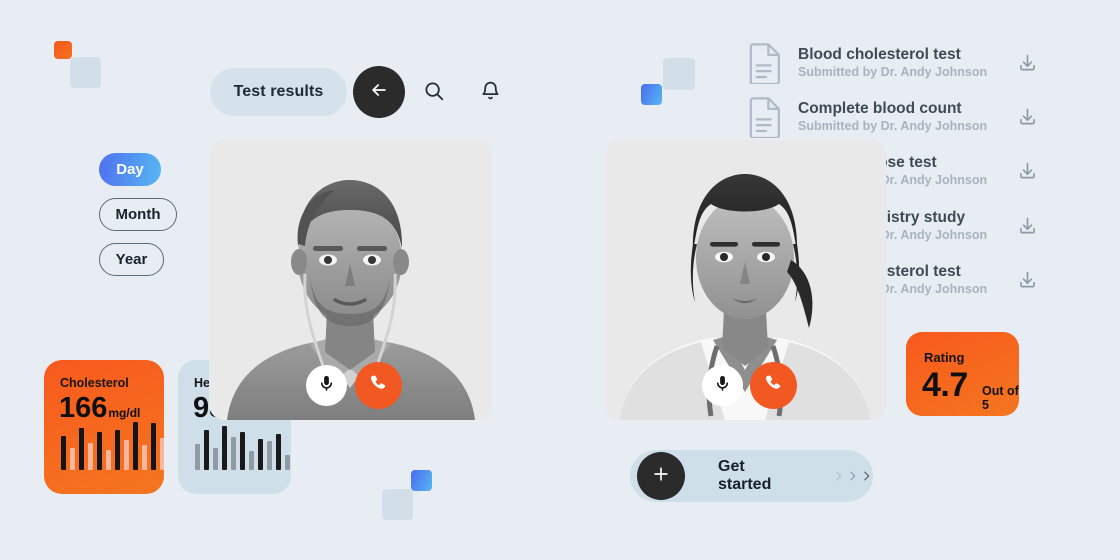  Describe the element at coordinates (112, 445) in the screenshot. I see `metric-bars-cholesterol` at that location.